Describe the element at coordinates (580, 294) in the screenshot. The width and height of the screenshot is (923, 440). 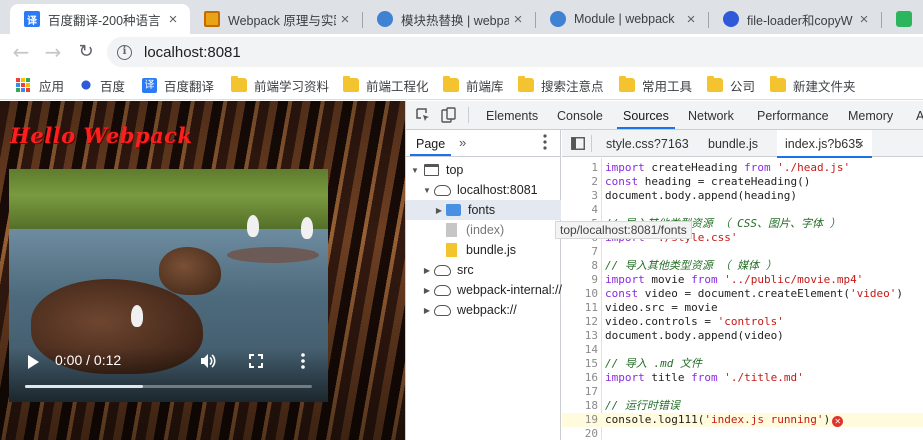
I see `line-number: 10` at that location.